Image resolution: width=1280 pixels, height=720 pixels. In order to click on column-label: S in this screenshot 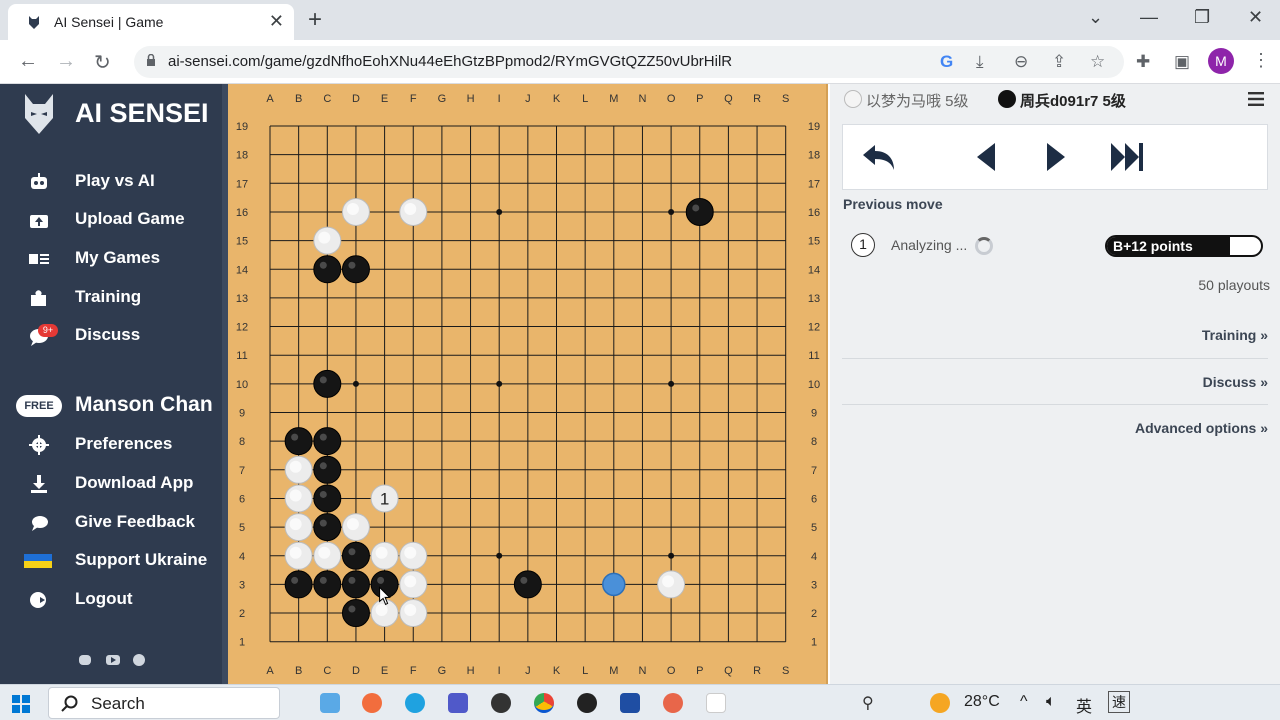, I will do `click(785, 99)`.